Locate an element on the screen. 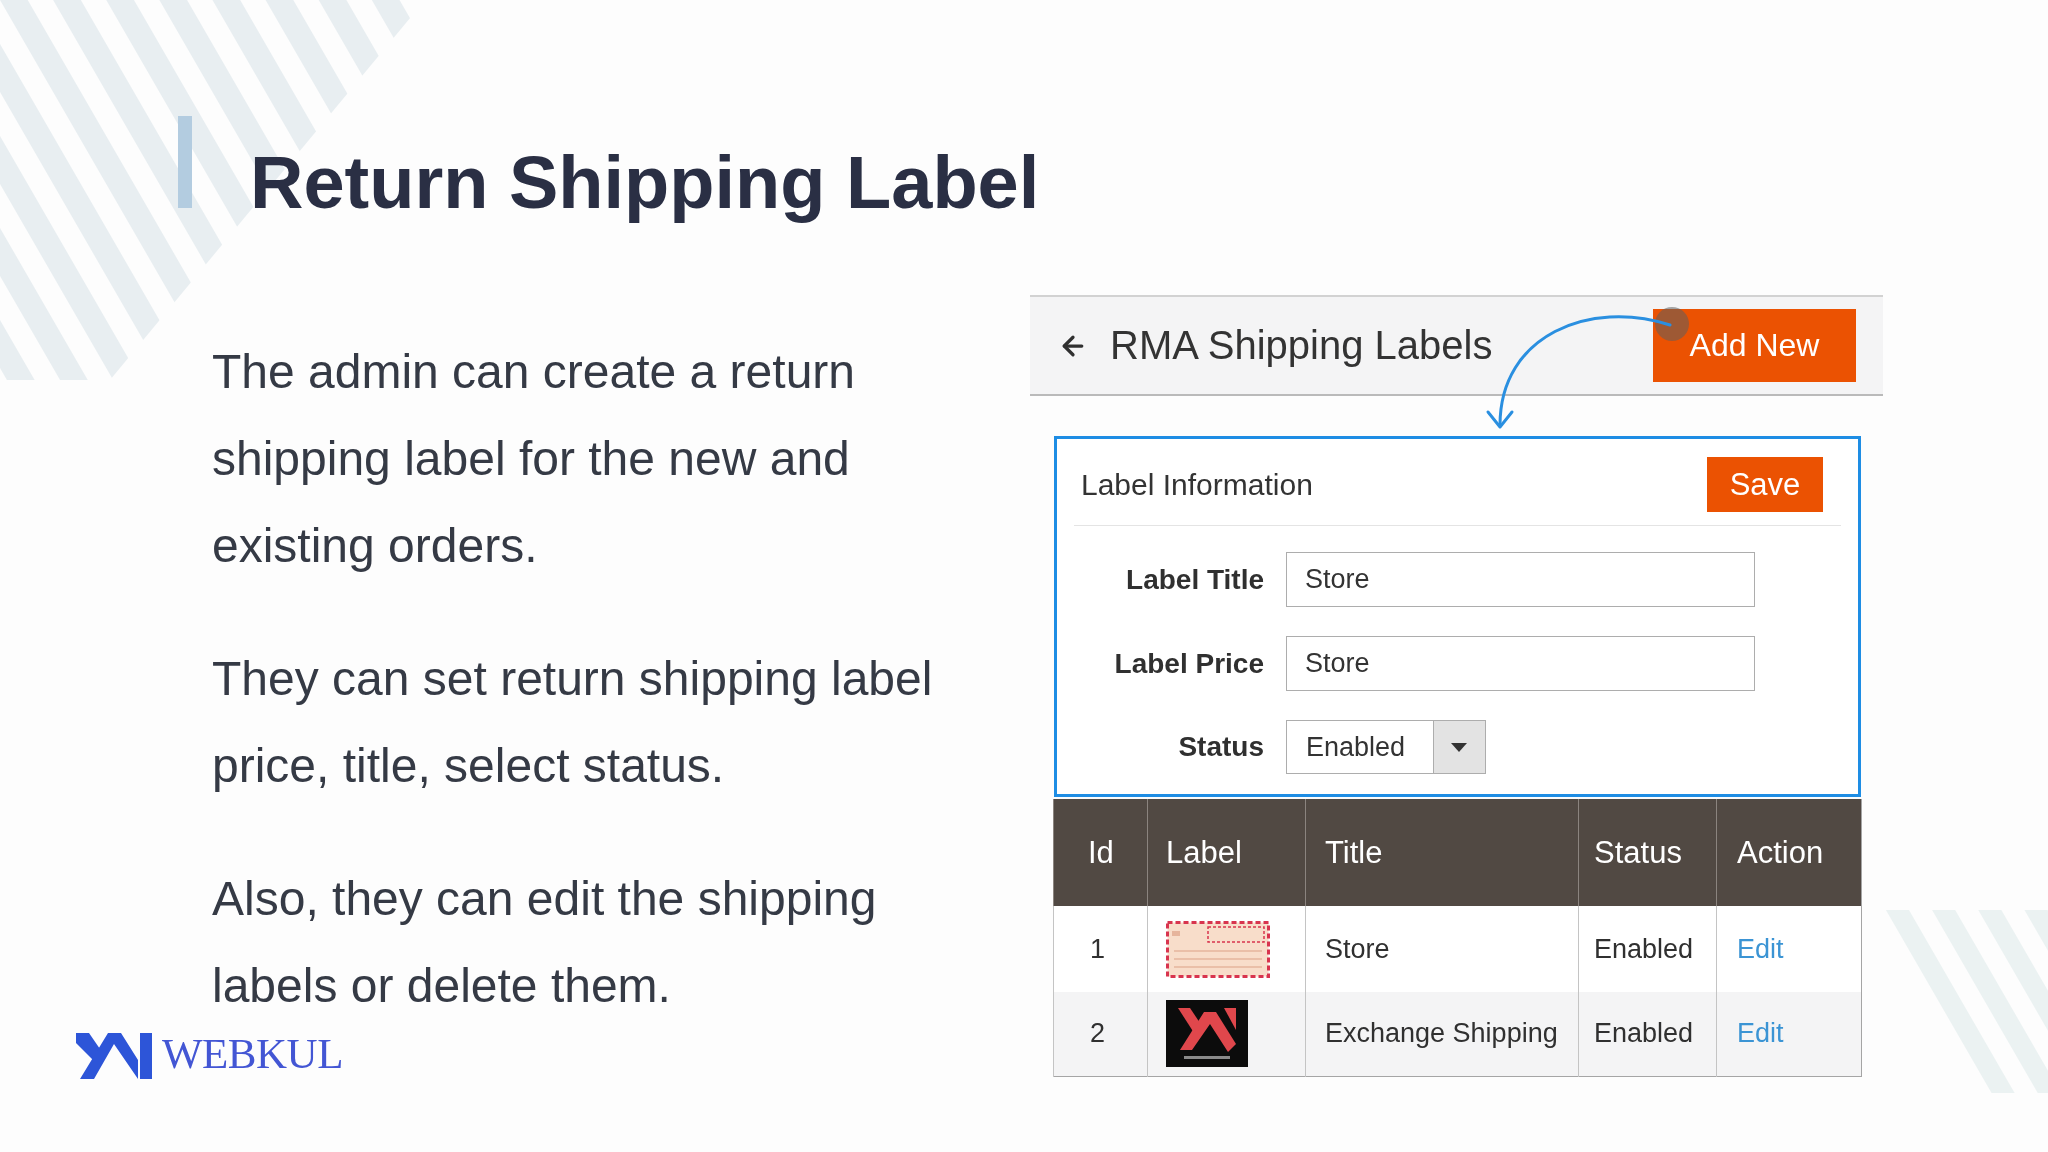  field-label: Label Title is located at coordinates (1194, 579).